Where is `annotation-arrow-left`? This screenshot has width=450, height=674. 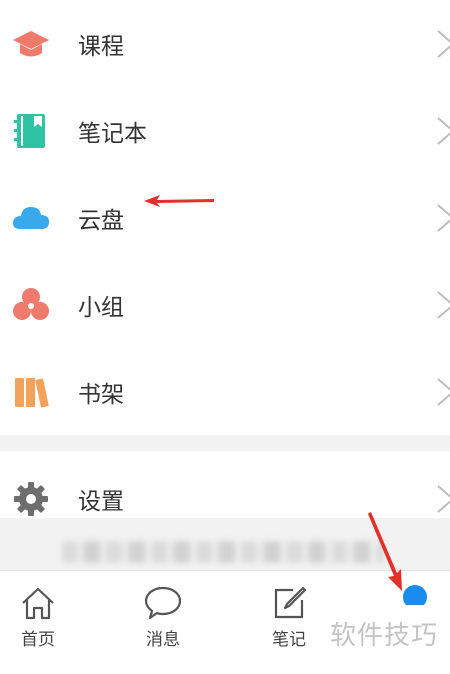 annotation-arrow-left is located at coordinates (179, 201).